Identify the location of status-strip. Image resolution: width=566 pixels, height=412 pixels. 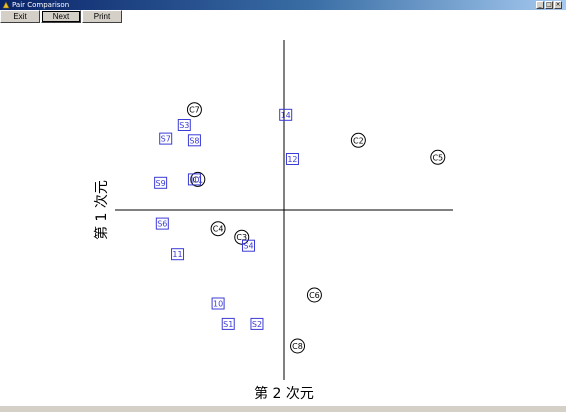
(283, 409).